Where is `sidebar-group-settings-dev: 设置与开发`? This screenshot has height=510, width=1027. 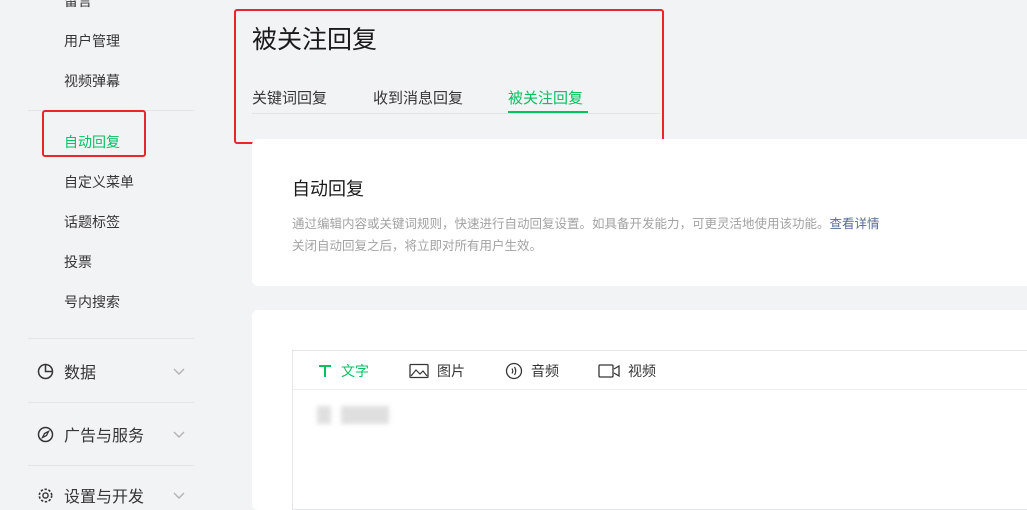
sidebar-group-settings-dev: 设置与开发 is located at coordinates (114, 495).